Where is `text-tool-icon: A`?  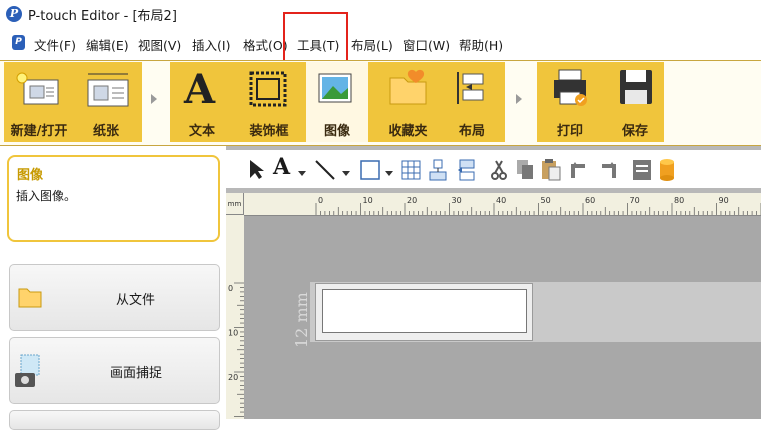 text-tool-icon: A is located at coordinates (281, 167).